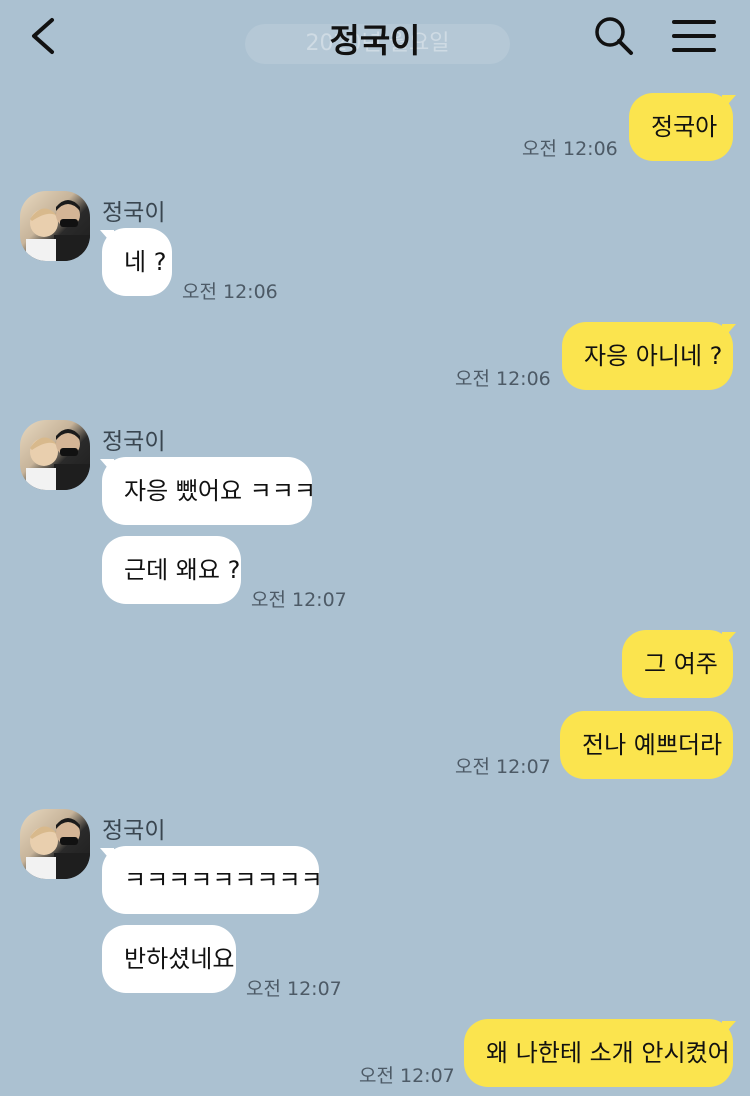  Describe the element at coordinates (212, 880) in the screenshot. I see `their-message-bubble: ㅋㅋㅋㅋㅋㅋㅋㅋㅋ` at that location.